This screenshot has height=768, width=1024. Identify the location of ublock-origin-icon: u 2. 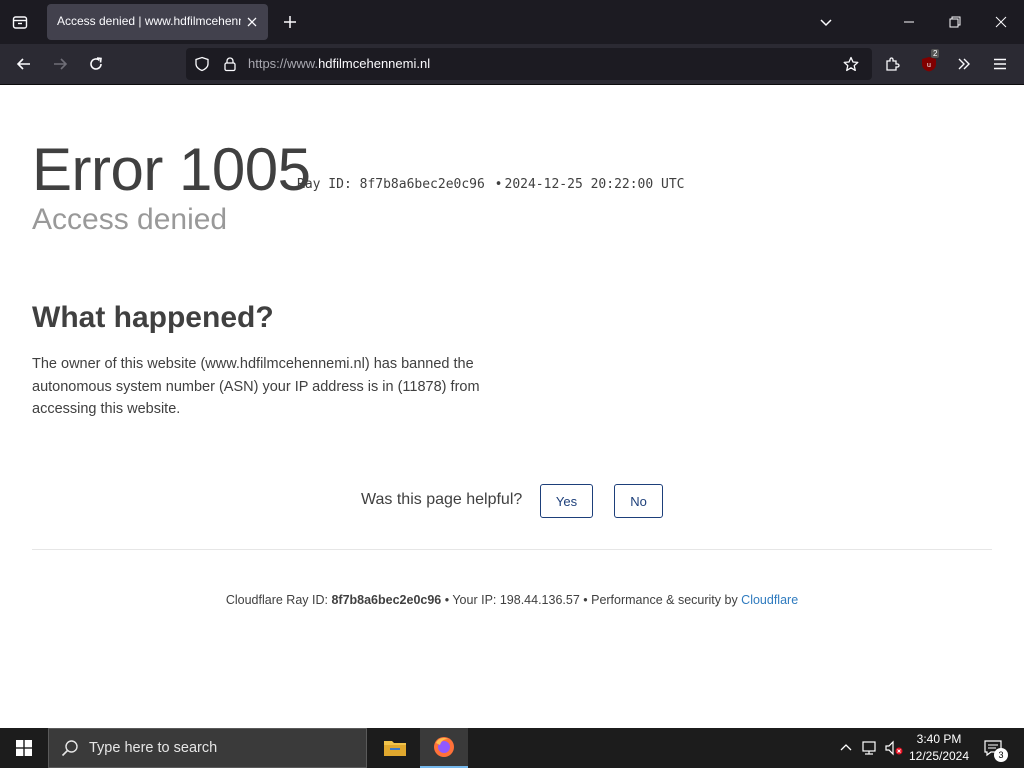
(929, 63).